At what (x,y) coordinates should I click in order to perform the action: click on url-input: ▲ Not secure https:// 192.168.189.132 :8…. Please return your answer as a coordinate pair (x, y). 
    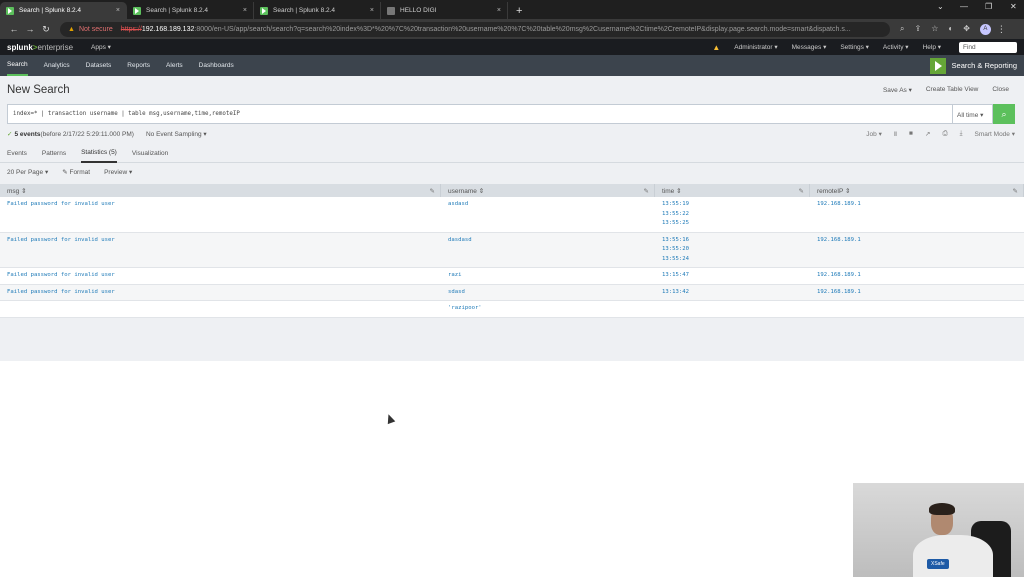
    Looking at the image, I should click on (475, 29).